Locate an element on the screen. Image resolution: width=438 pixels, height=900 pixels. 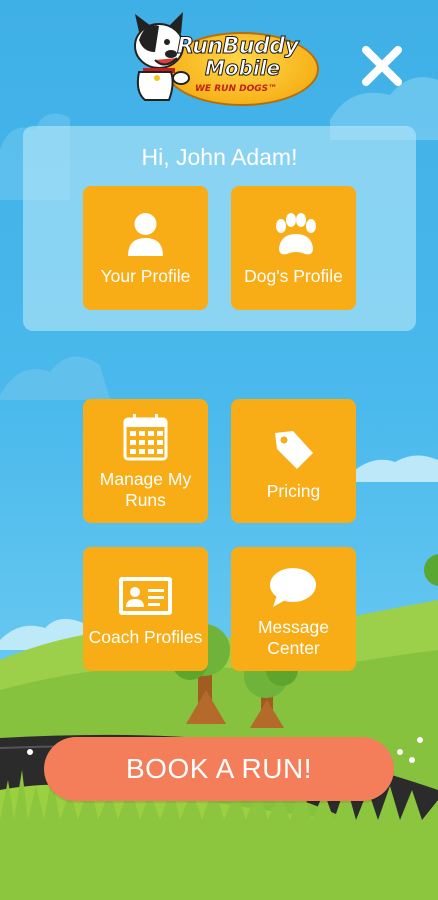
close-icon is located at coordinates (382, 66).